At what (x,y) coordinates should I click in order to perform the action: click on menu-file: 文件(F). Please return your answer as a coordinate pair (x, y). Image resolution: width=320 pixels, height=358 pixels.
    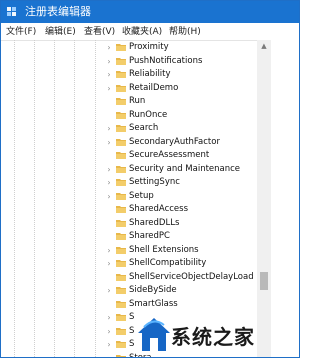
    Looking at the image, I should click on (21, 32).